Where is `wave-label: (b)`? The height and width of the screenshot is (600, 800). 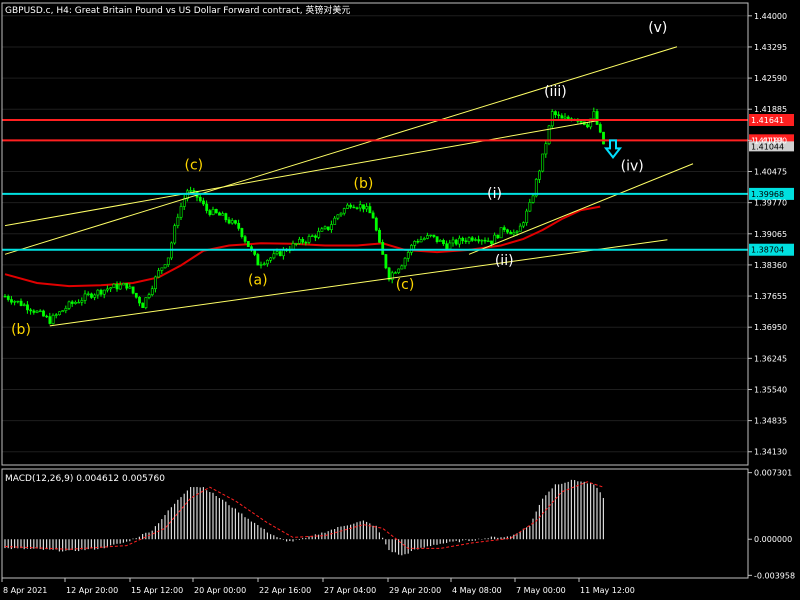 wave-label: (b) is located at coordinates (21, 330).